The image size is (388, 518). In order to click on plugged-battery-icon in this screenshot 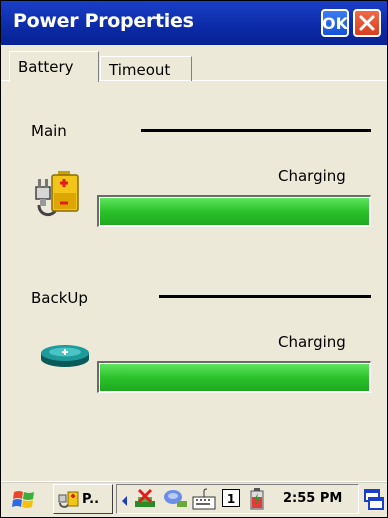, I will do `click(57, 193)`.